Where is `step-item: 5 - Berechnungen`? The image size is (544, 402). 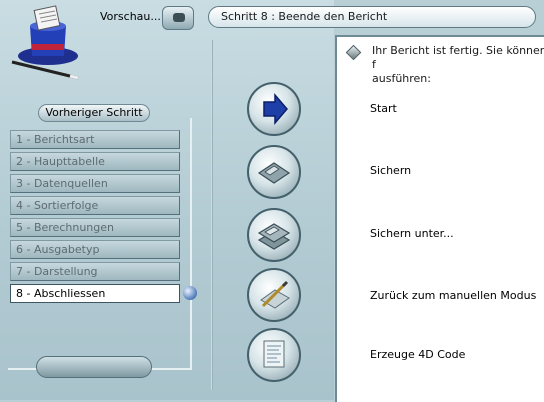
step-item: 5 - Berechnungen is located at coordinates (95, 227).